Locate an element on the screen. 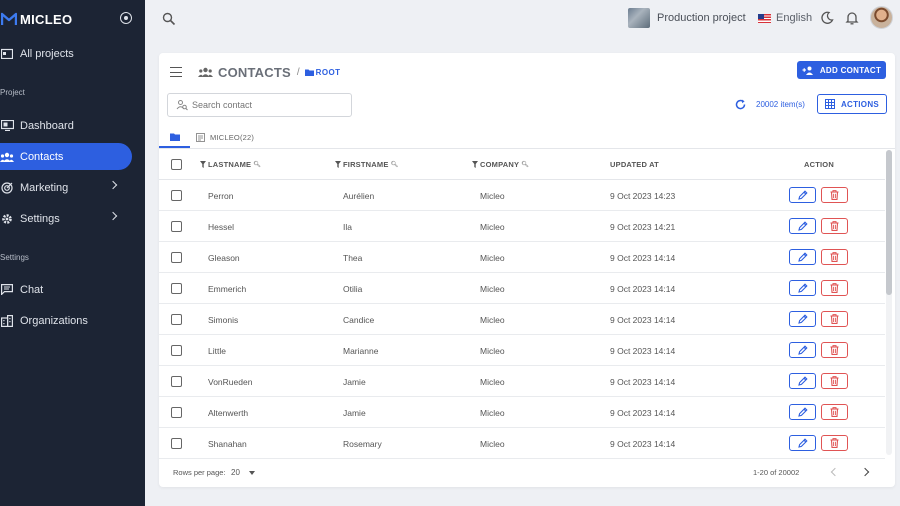 The height and width of the screenshot is (506, 900). folder-icon is located at coordinates (7, 54).